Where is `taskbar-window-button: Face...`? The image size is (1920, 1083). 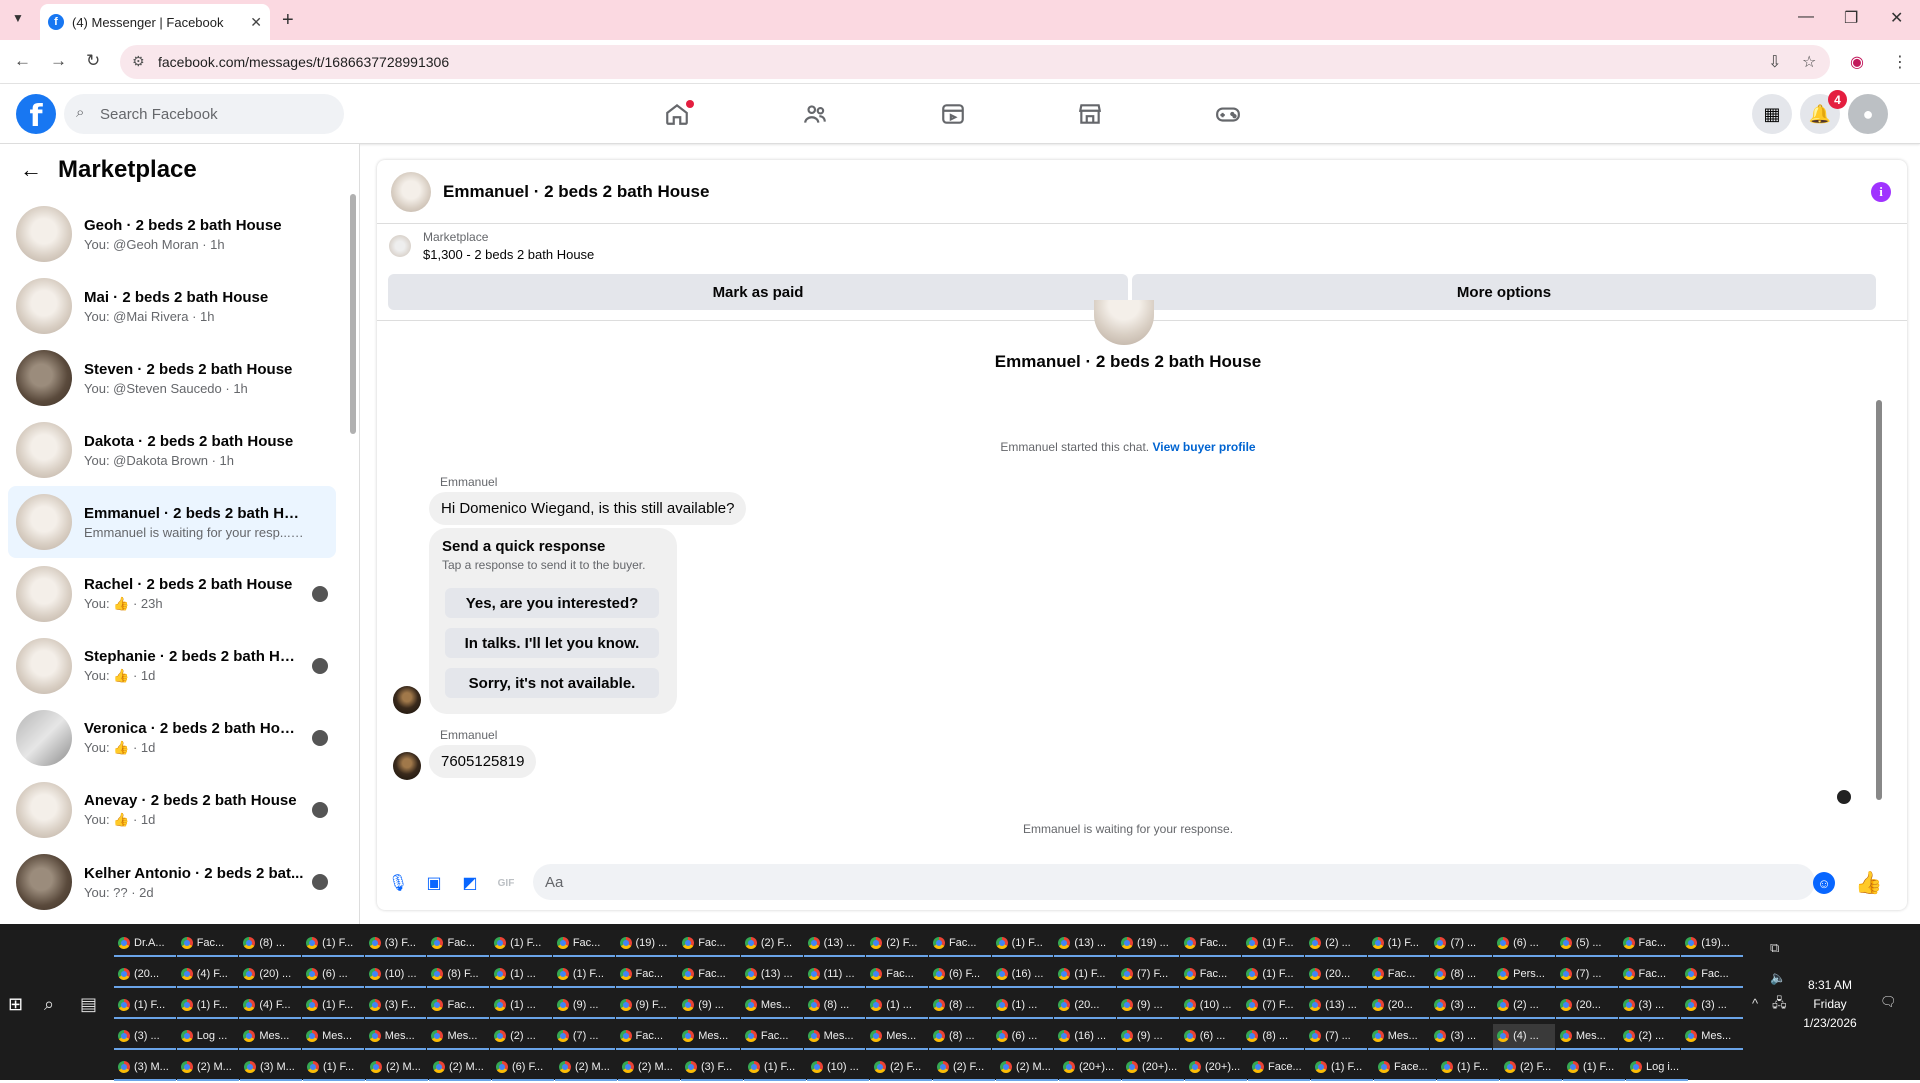 taskbar-window-button: Face... is located at coordinates (1405, 1068).